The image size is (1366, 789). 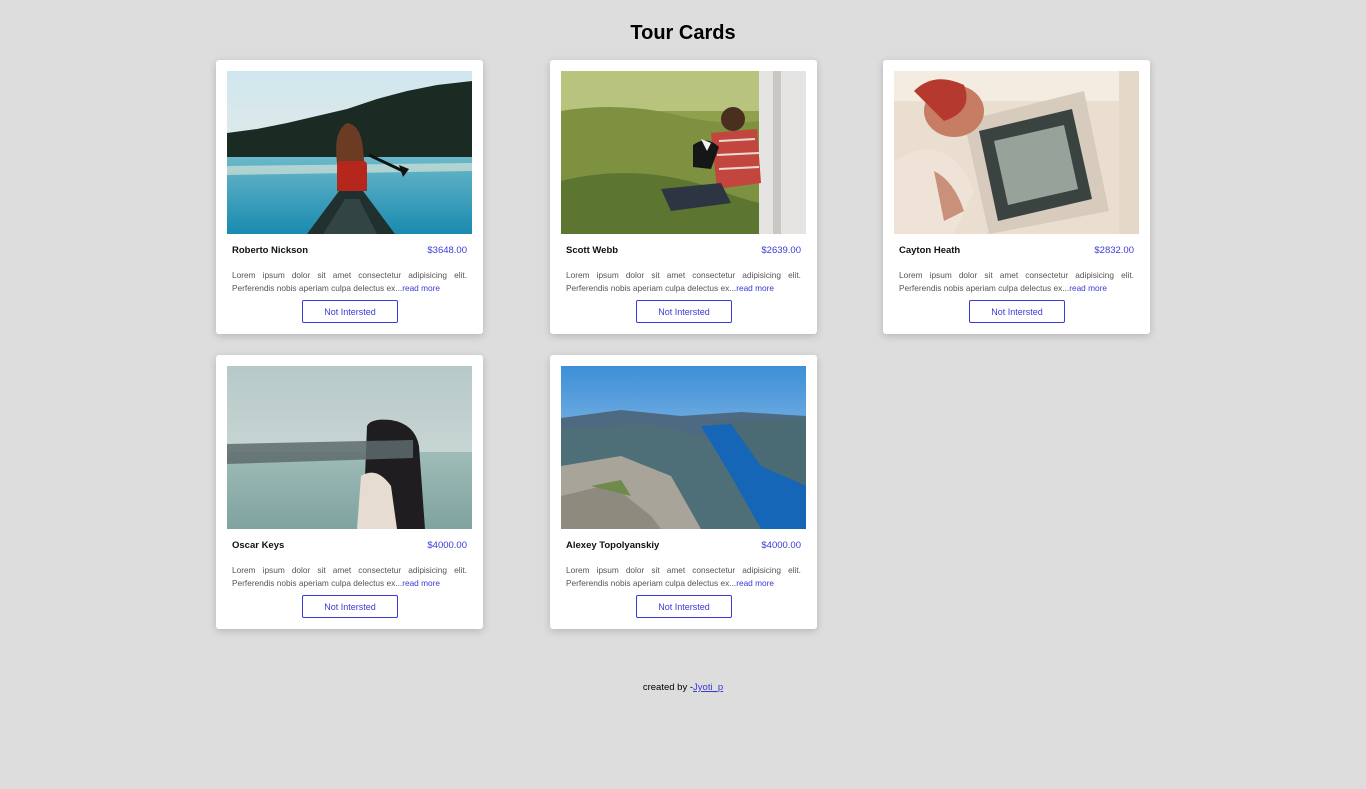 What do you see at coordinates (781, 250) in the screenshot?
I see `tour-price: $2639.00` at bounding box center [781, 250].